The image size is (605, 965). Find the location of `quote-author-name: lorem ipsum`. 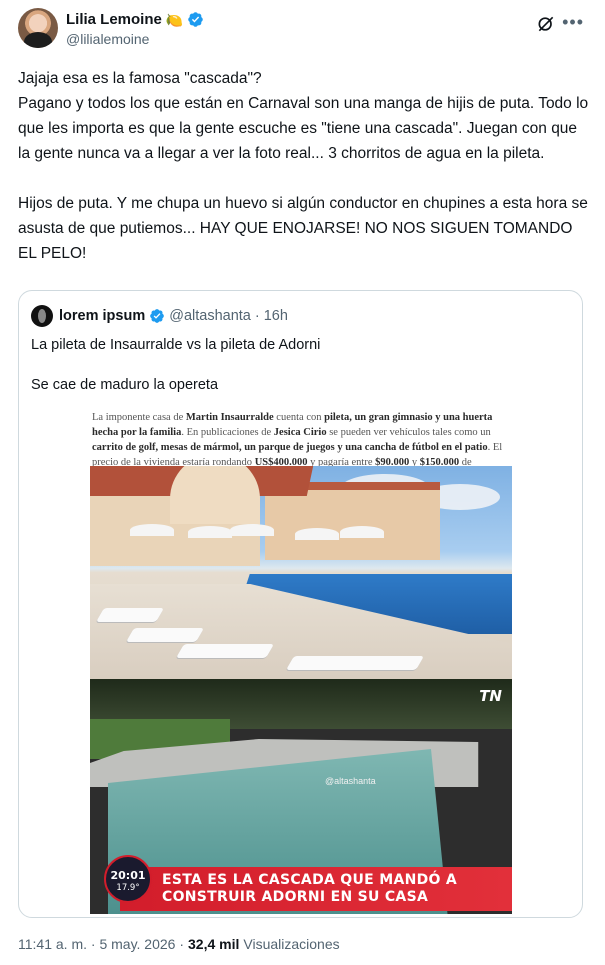

quote-author-name: lorem ipsum is located at coordinates (102, 316).